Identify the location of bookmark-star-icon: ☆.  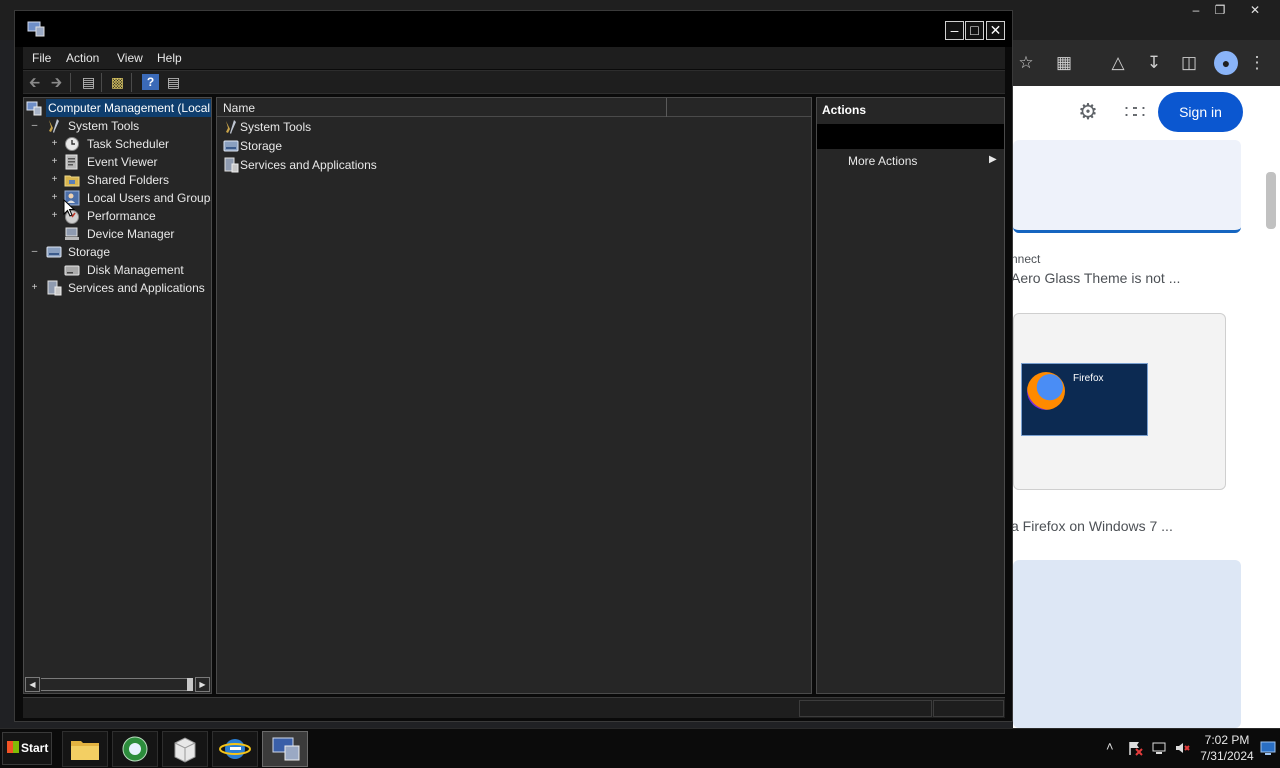
(1026, 63).